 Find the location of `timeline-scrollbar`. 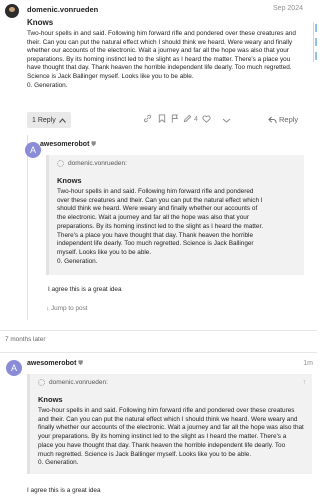

timeline-scrollbar is located at coordinates (315, 42).